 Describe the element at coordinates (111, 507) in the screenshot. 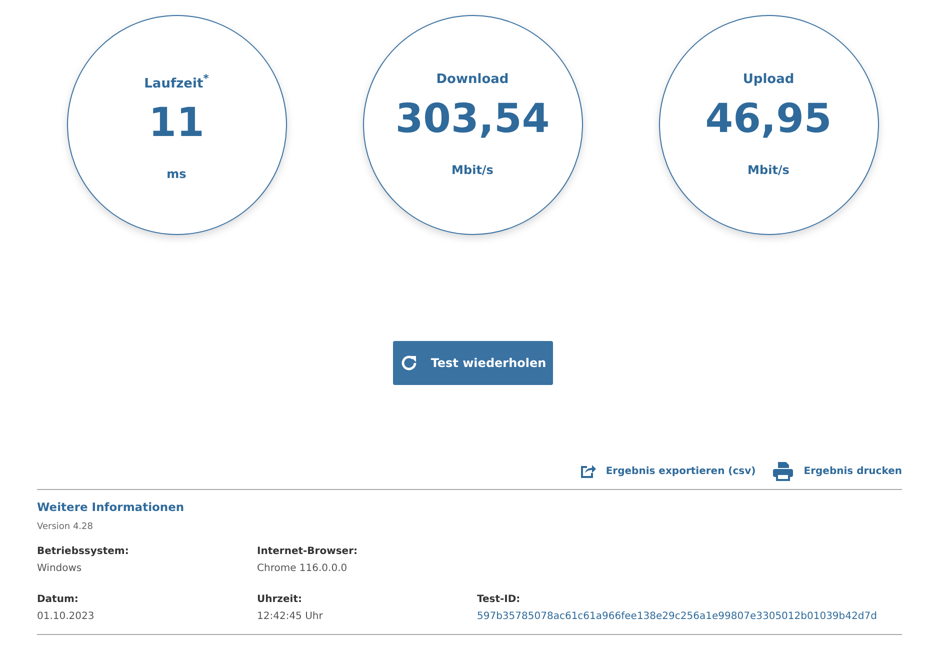

I see `section-title: Weitere Informationen` at that location.